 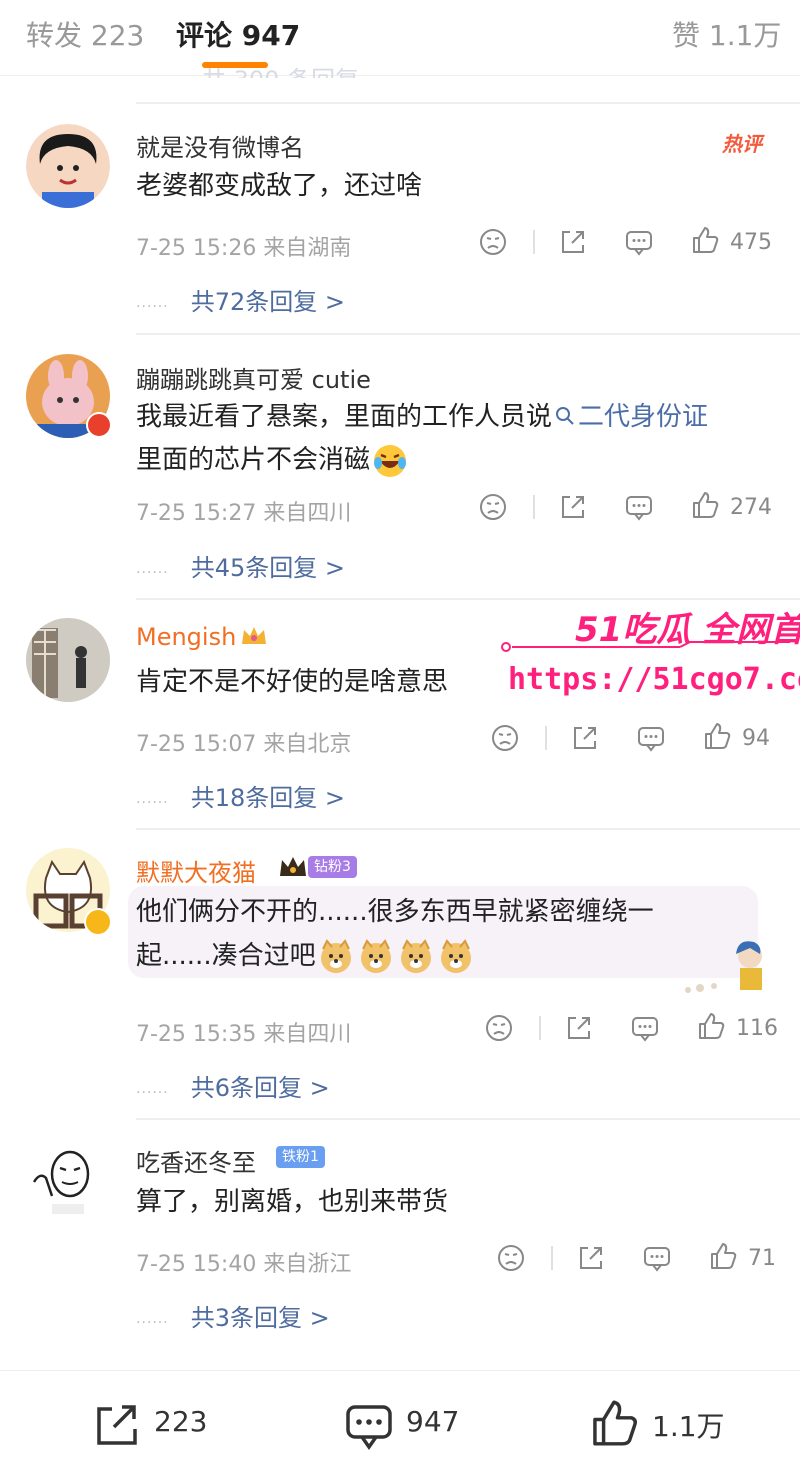 What do you see at coordinates (615, 1423) in the screenshot?
I see `thumbs-up-icon` at bounding box center [615, 1423].